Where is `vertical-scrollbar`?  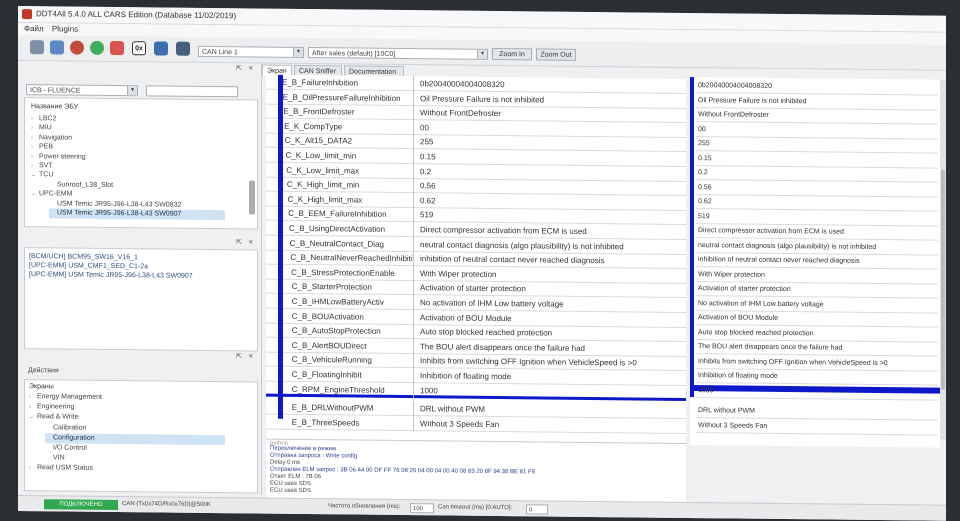
vertical-scrollbar is located at coordinates (943, 260).